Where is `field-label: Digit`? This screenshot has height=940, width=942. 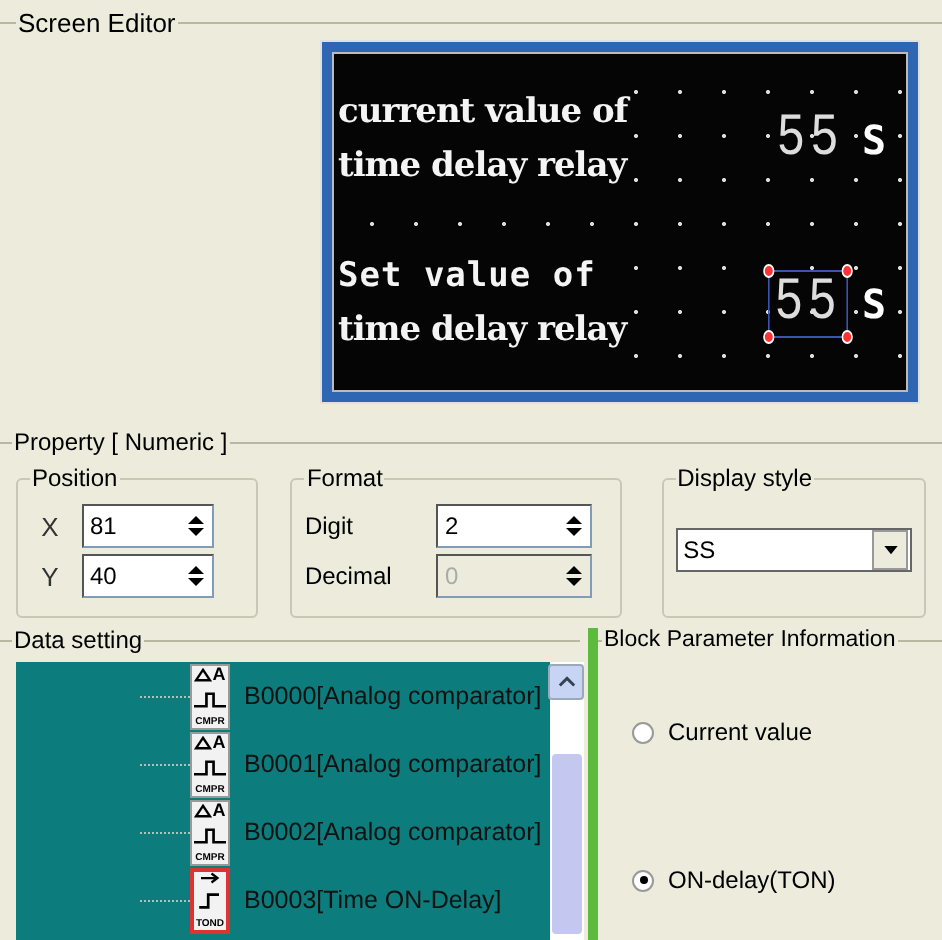
field-label: Digit is located at coordinates (329, 526).